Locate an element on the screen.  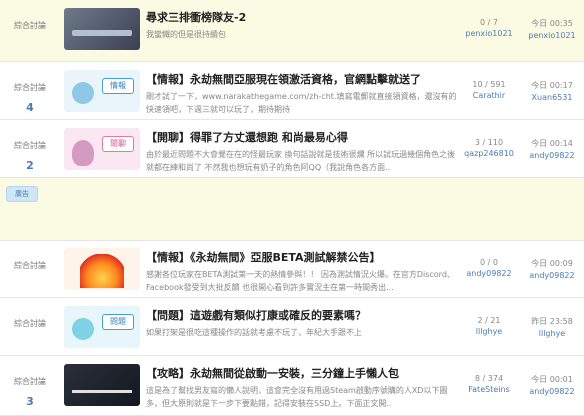
stats-cell: 2 / 21 lllghye is located at coordinates (489, 326).